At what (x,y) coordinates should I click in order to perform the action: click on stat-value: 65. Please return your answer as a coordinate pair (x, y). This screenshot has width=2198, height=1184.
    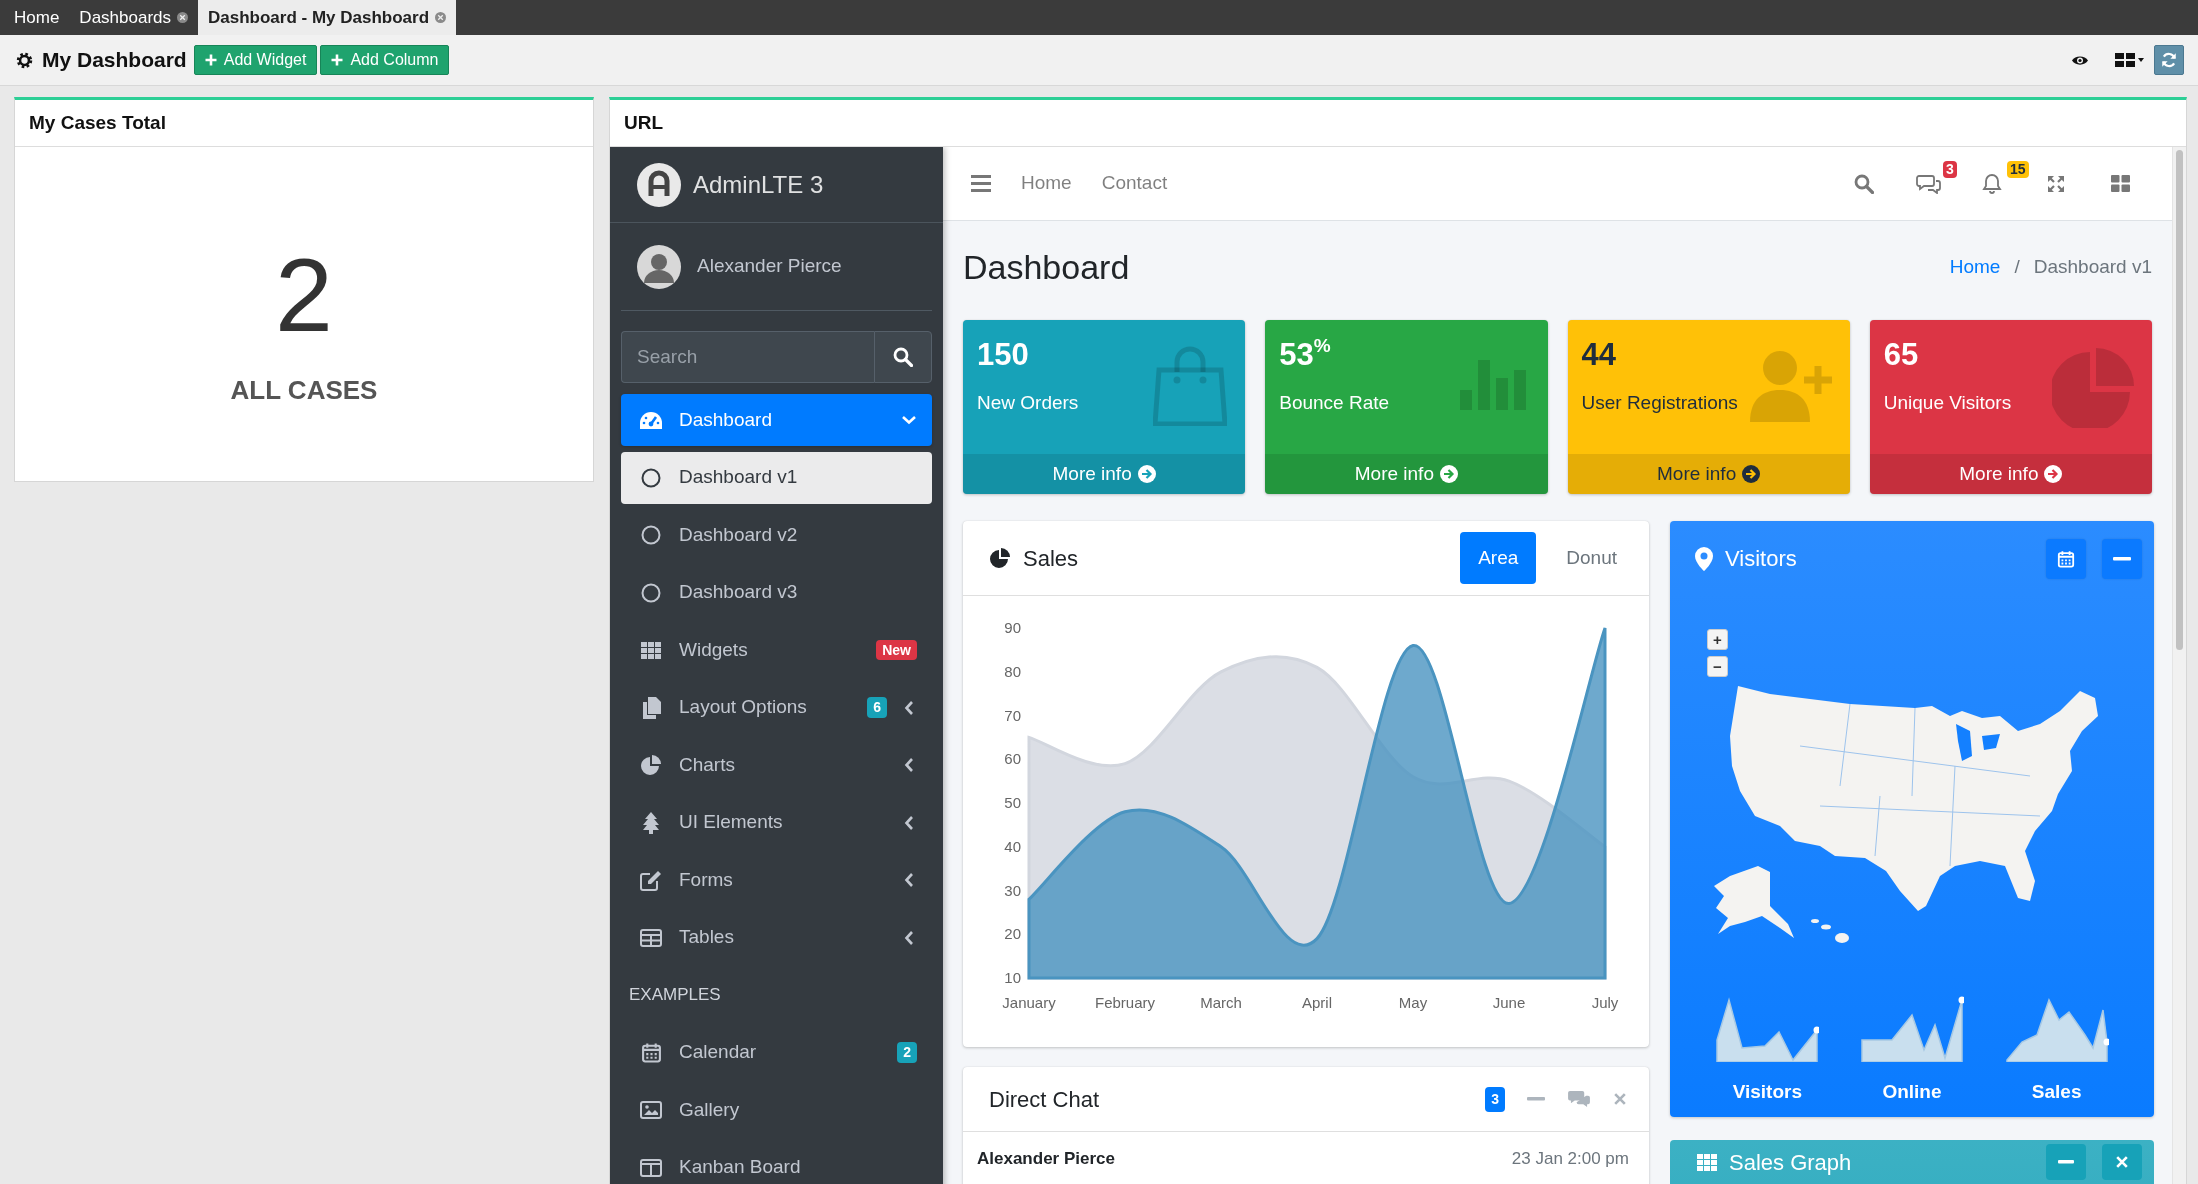
    Looking at the image, I should click on (1901, 355).